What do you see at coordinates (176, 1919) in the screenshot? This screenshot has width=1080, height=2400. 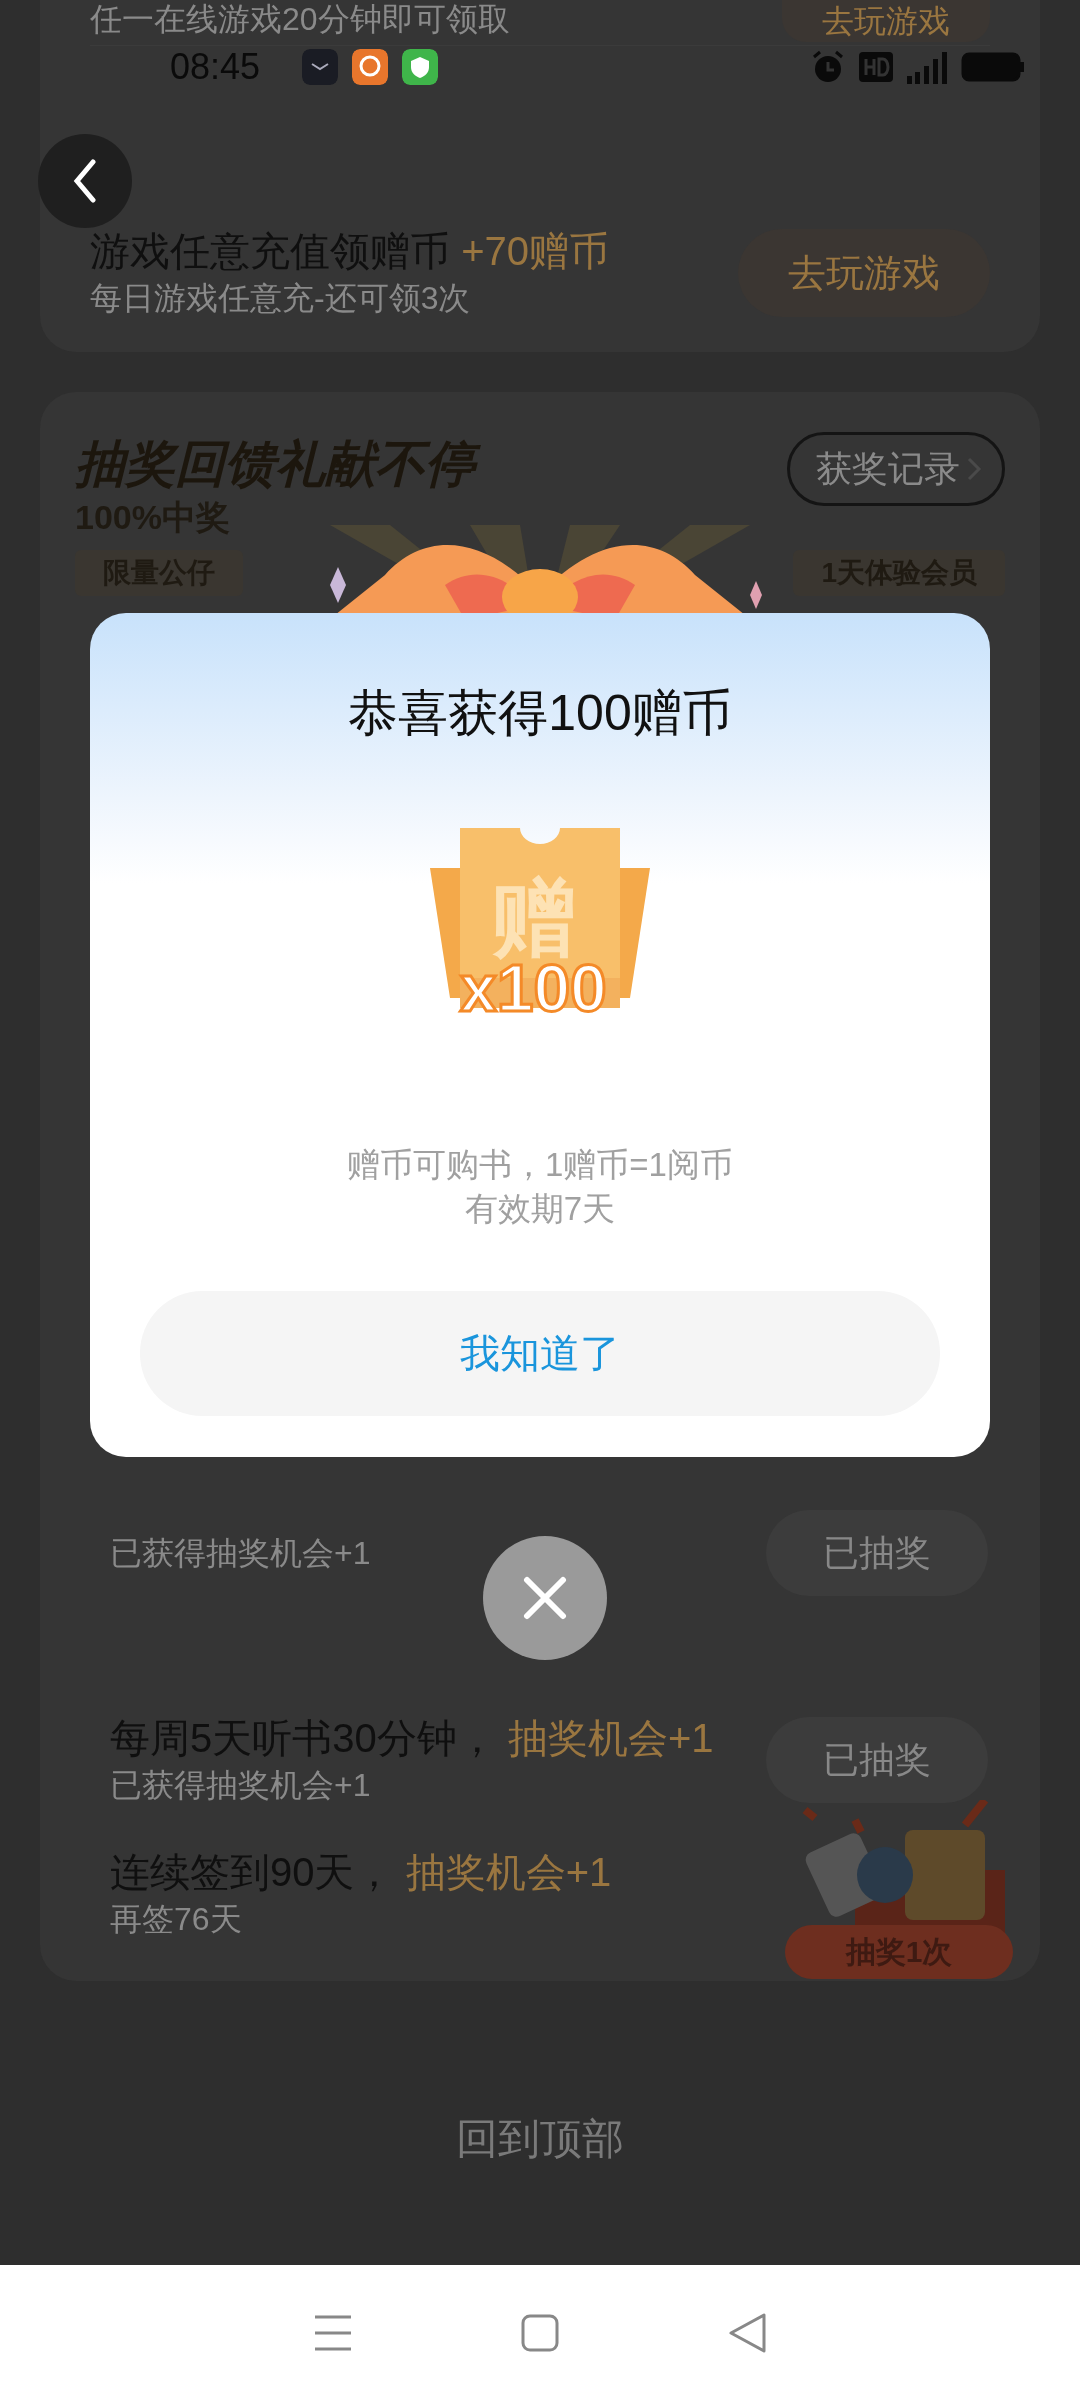 I see `task-subtitle: 再签76天` at bounding box center [176, 1919].